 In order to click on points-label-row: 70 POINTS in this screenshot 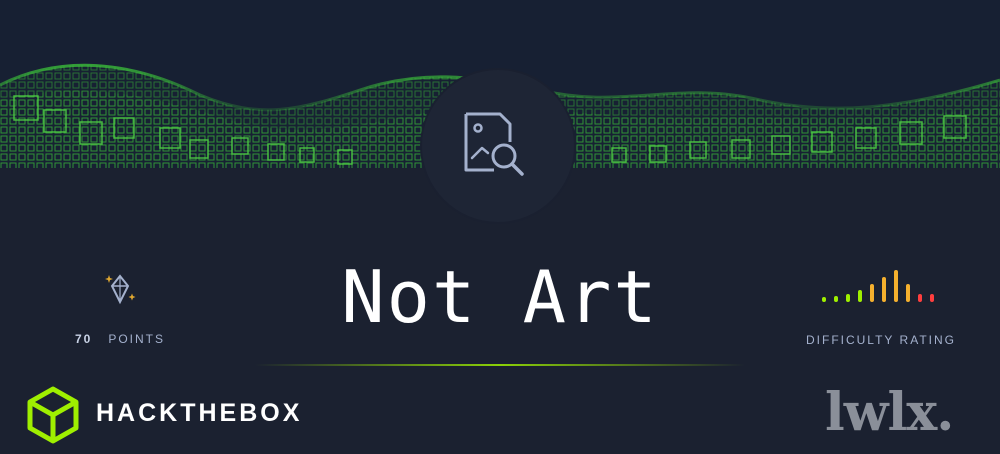, I will do `click(120, 339)`.